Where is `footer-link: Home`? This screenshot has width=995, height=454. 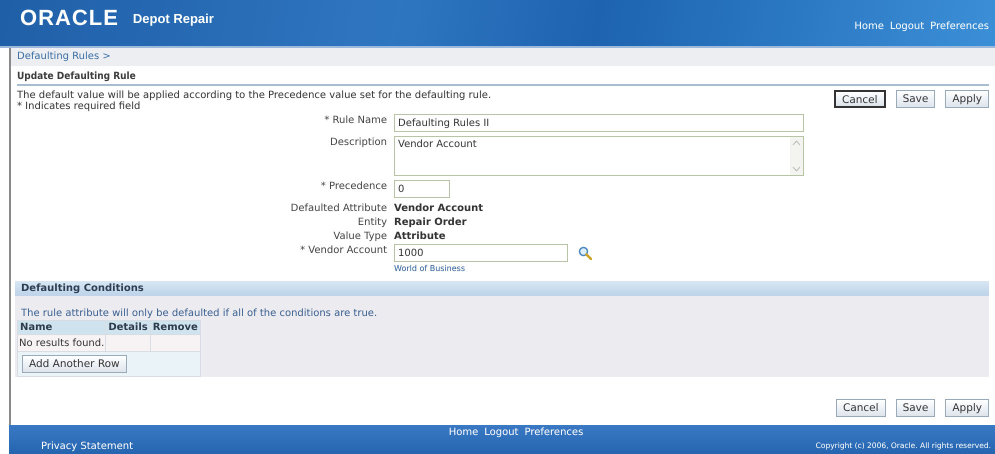 footer-link: Home is located at coordinates (463, 432).